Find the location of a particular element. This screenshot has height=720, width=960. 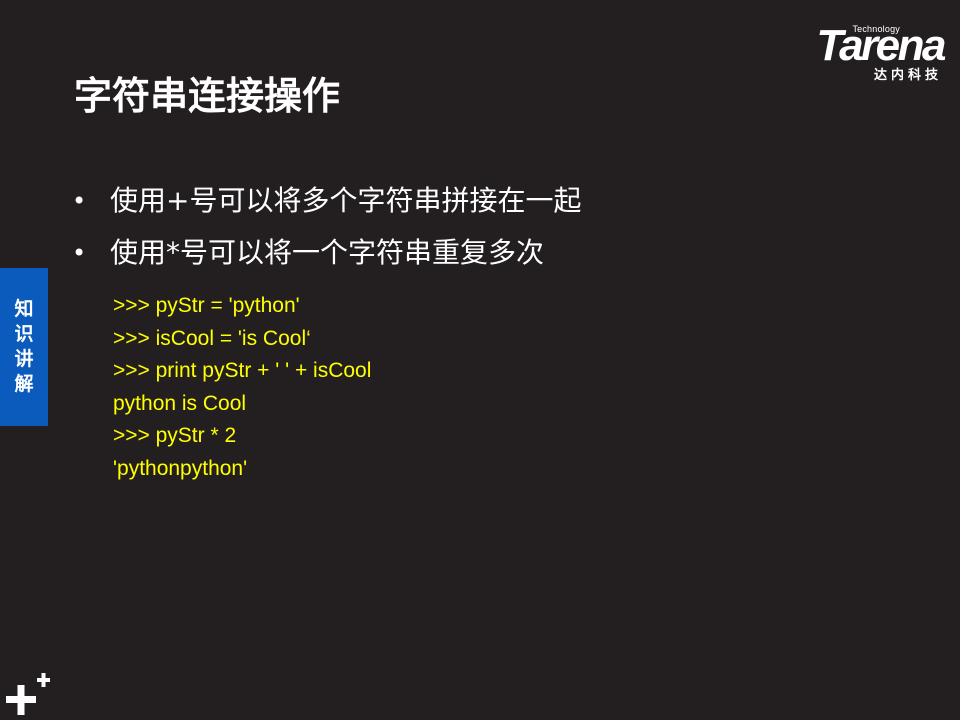

bullet-list: • 使用+号可以将多个字符串拼接在一起 • 使用*号可以将一个字符串重复多次 is located at coordinates (326, 234).